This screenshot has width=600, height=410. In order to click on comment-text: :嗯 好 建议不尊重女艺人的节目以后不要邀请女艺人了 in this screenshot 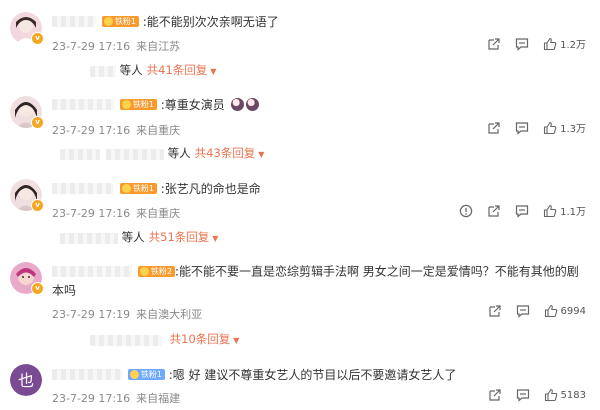, I will do `click(312, 375)`.